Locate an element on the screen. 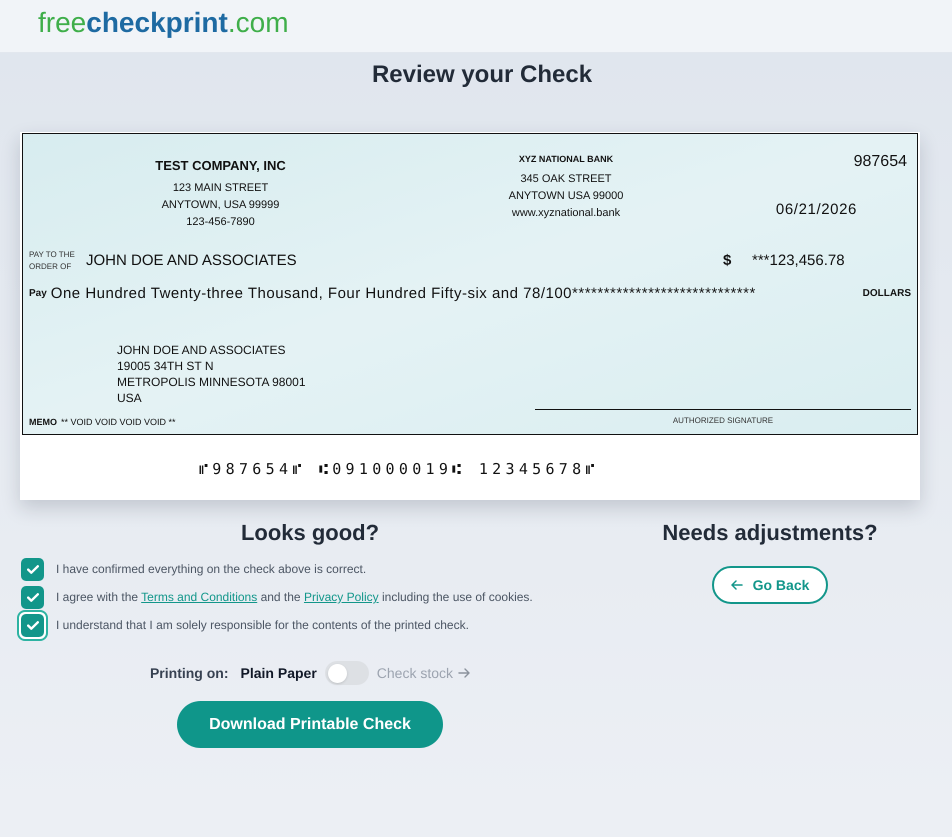 The height and width of the screenshot is (837, 952). check-number: 987654 is located at coordinates (880, 162).